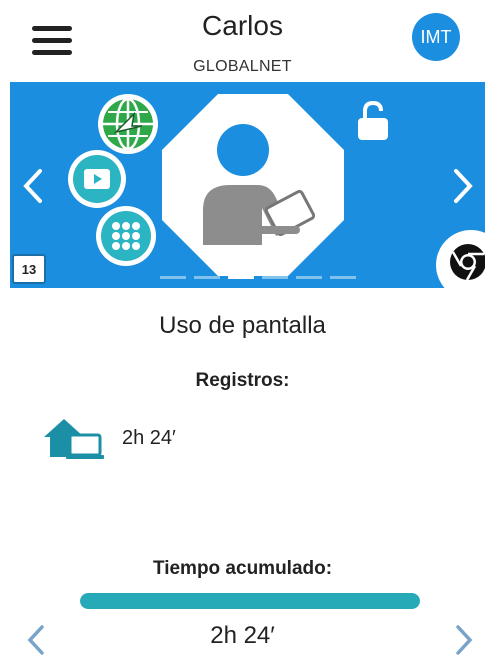 The width and height of the screenshot is (485, 659). Describe the element at coordinates (33, 186) in the screenshot. I see `chevron-left-icon` at that location.